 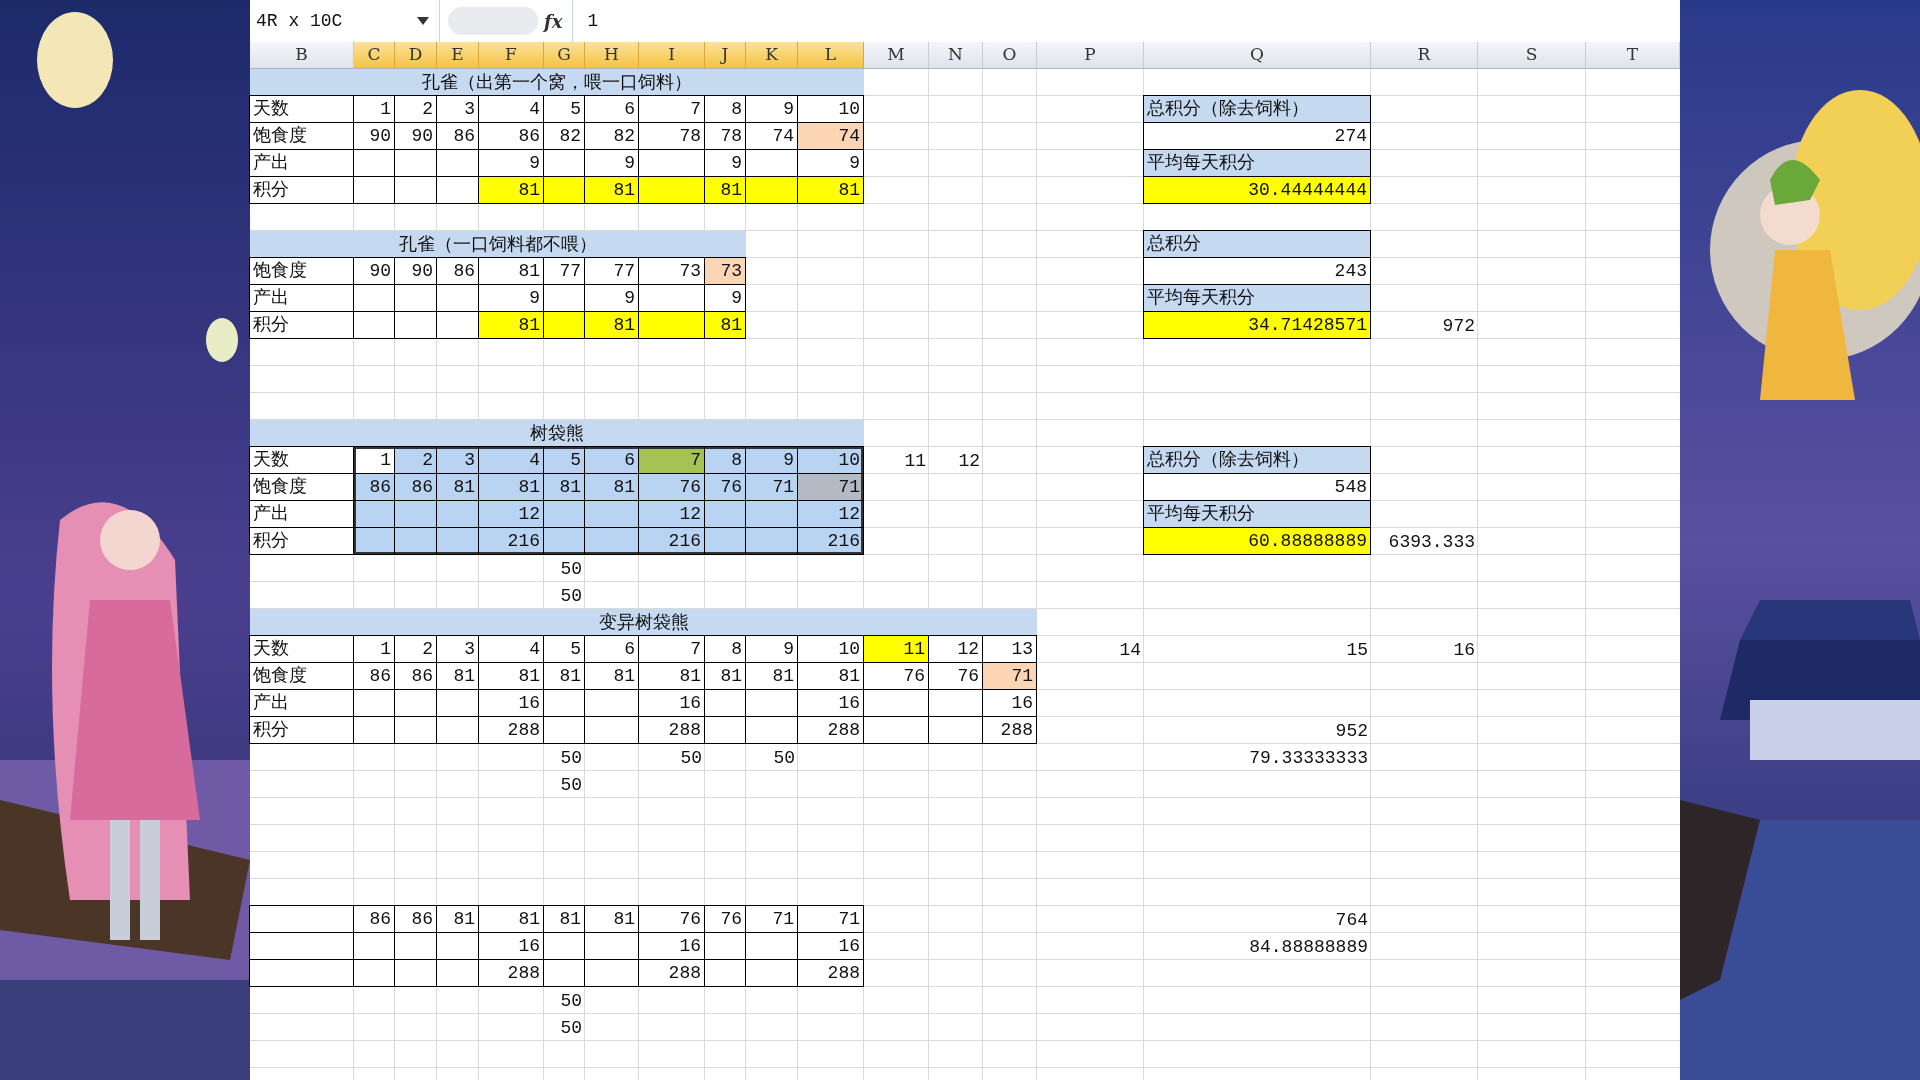 What do you see at coordinates (1464, 650) in the screenshot?
I see `table-cell-text: 16` at bounding box center [1464, 650].